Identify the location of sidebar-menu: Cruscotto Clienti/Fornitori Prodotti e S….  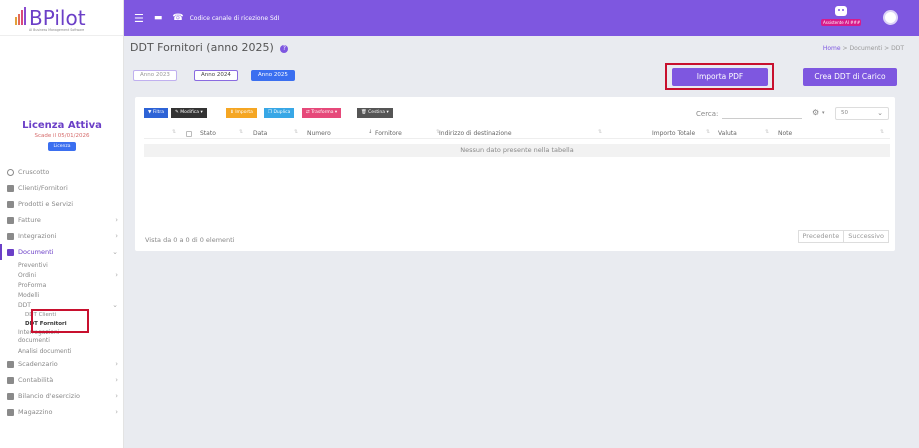
(62, 292).